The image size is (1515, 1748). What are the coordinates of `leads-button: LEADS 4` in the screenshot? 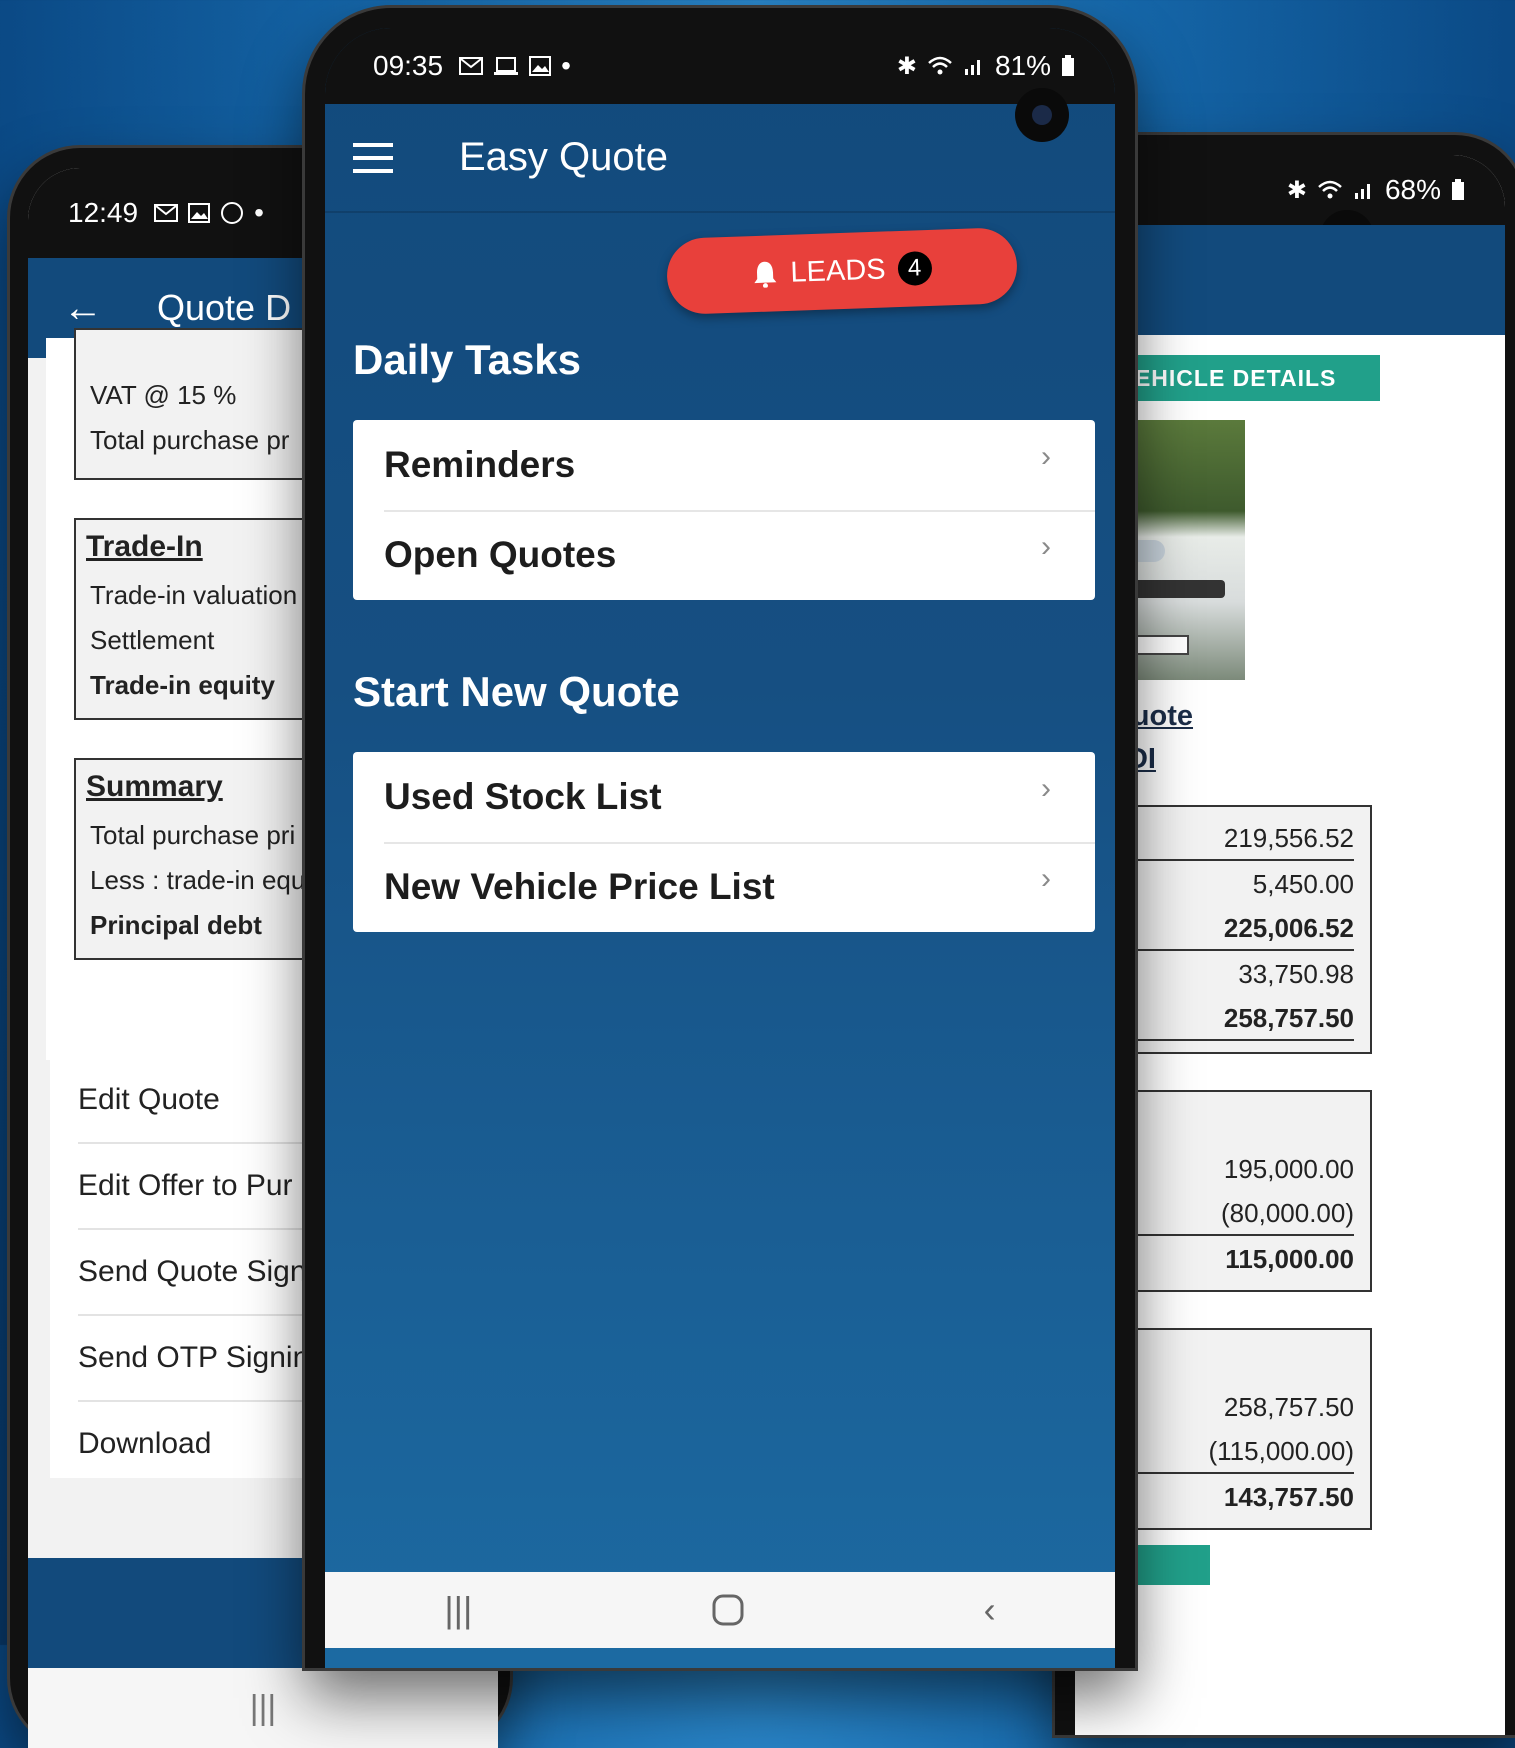 It's located at (842, 271).